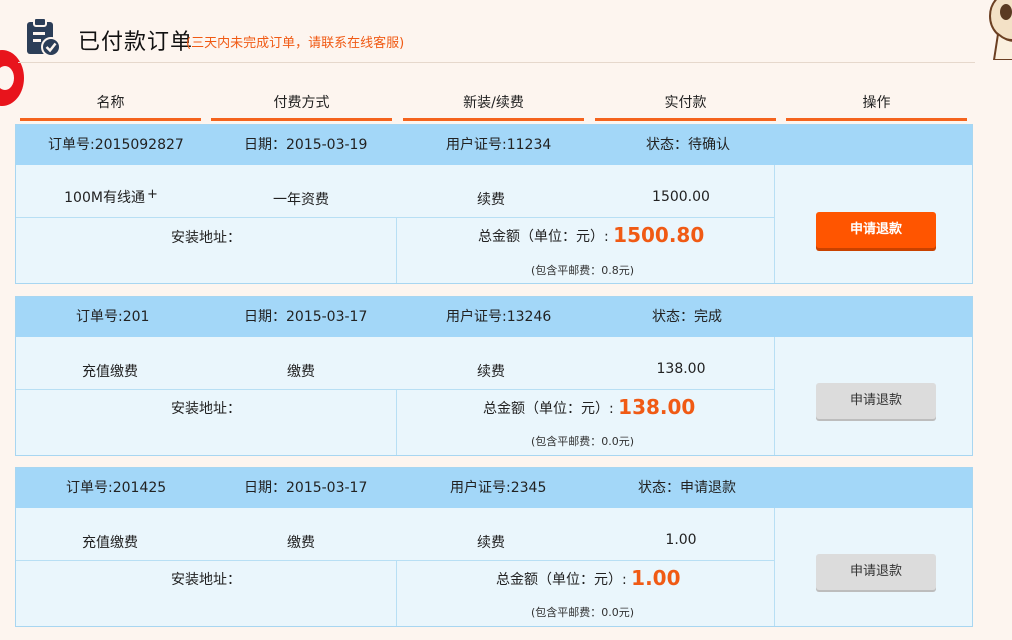  What do you see at coordinates (44, 37) in the screenshot?
I see `clipboard-check-icon` at bounding box center [44, 37].